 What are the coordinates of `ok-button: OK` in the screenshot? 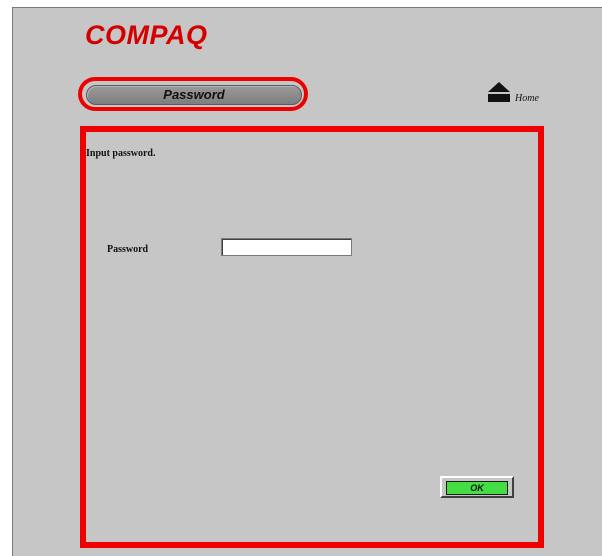 It's located at (477, 487).